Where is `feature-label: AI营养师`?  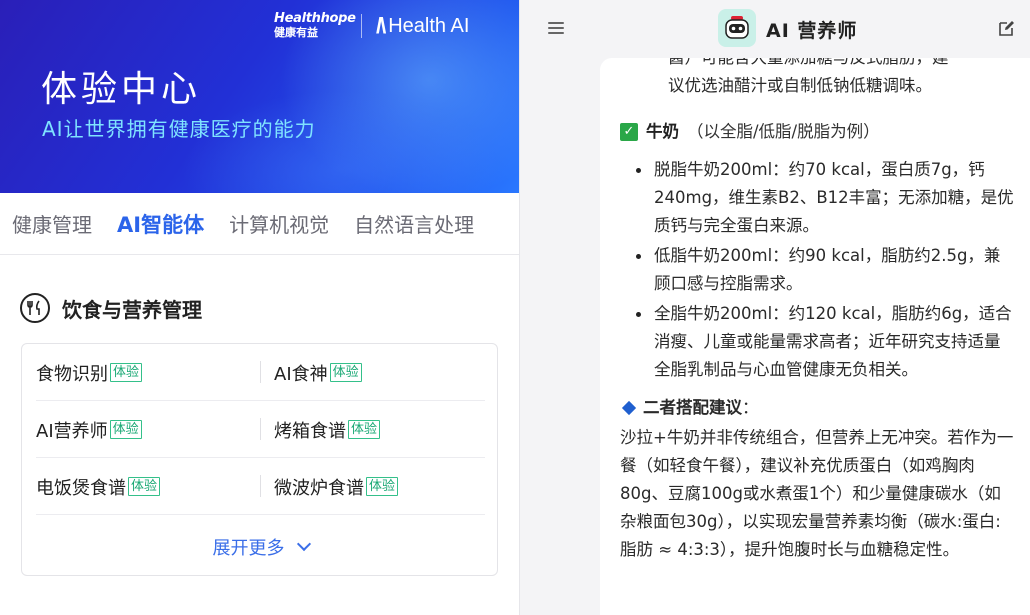 feature-label: AI营养师 is located at coordinates (72, 431).